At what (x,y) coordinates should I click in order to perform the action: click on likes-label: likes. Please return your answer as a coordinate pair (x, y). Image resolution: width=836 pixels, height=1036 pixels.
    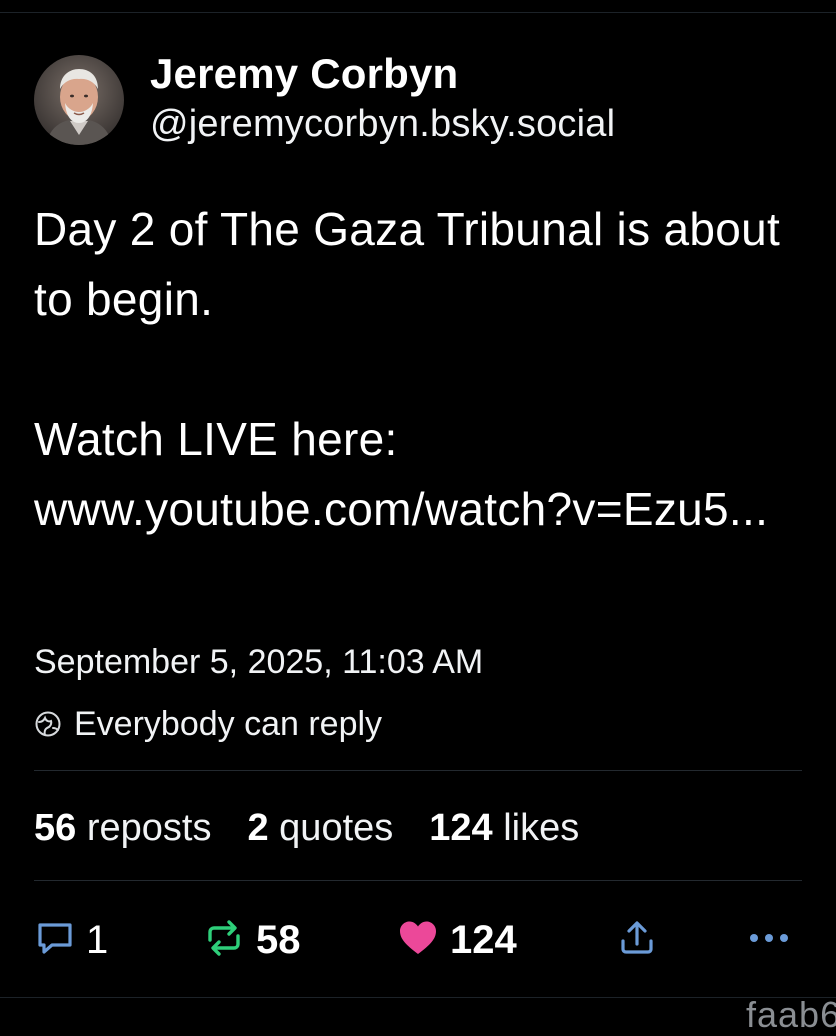
    Looking at the image, I should click on (541, 828).